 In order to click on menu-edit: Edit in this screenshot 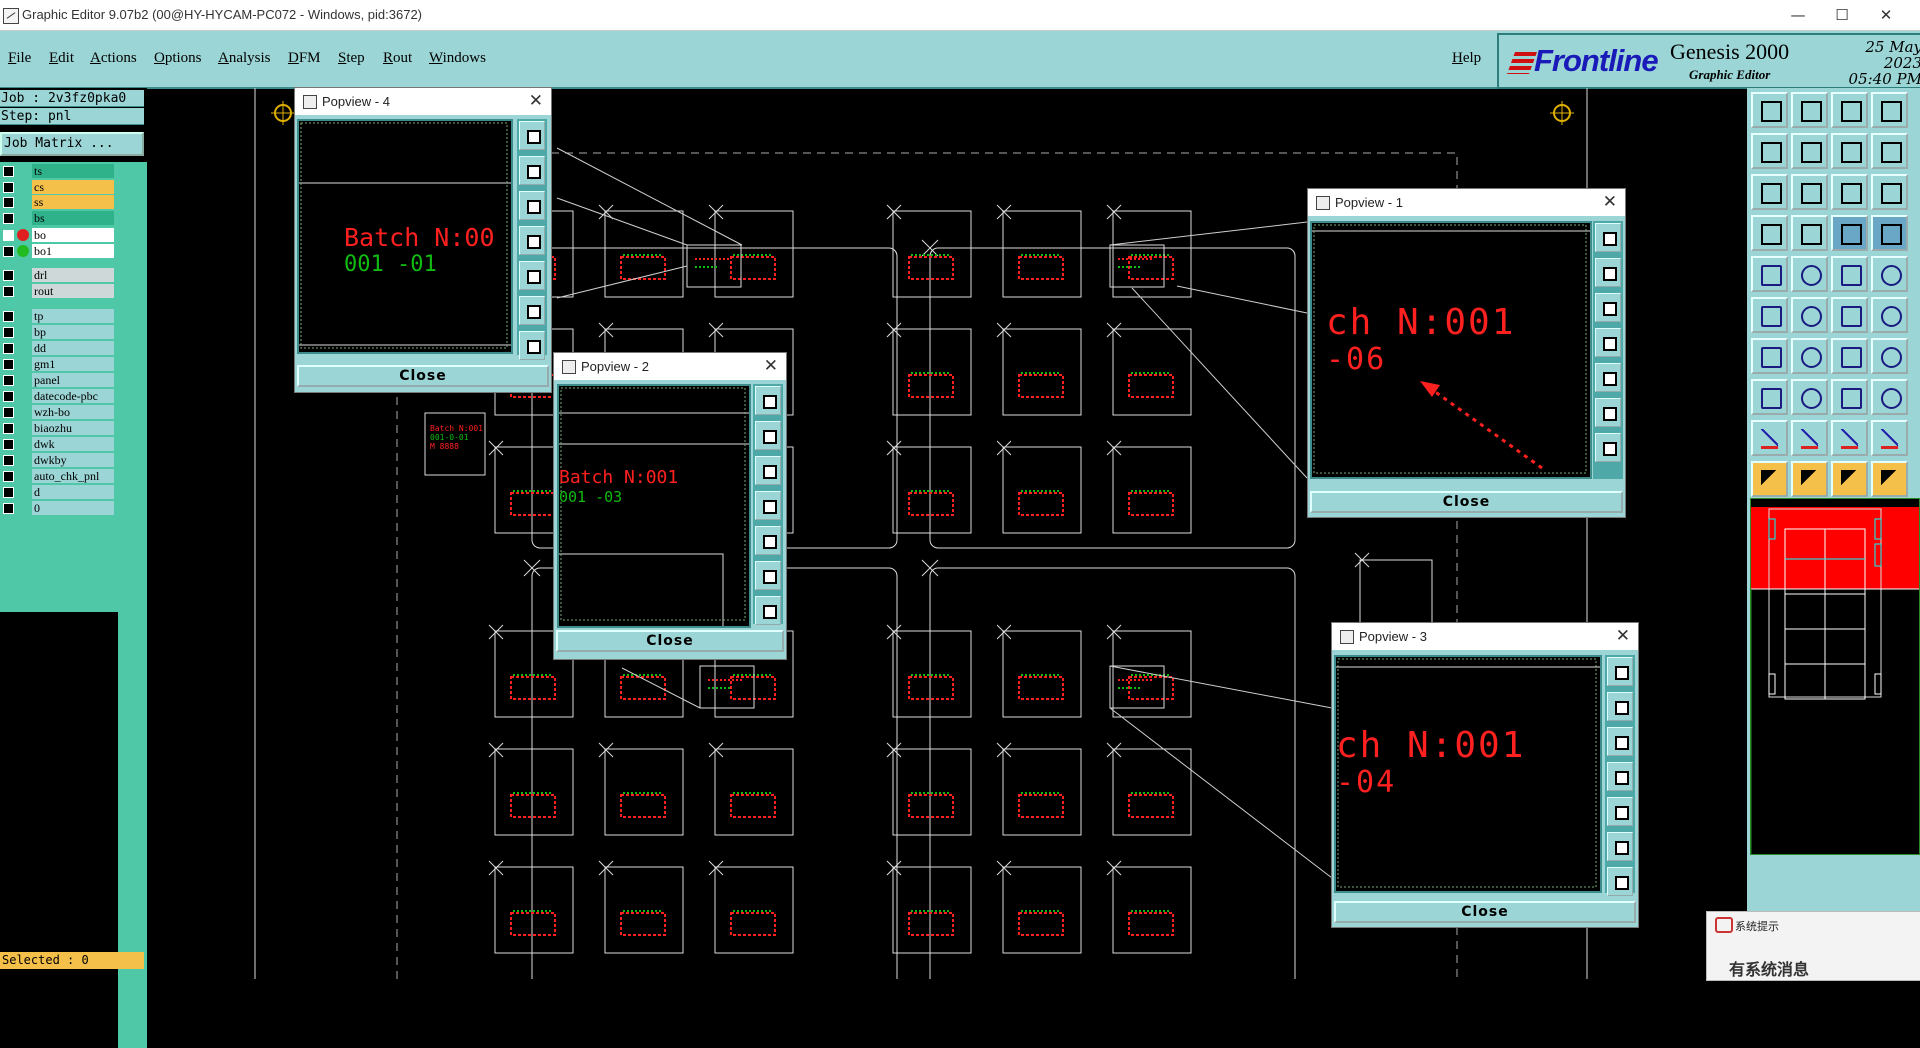, I will do `click(61, 58)`.